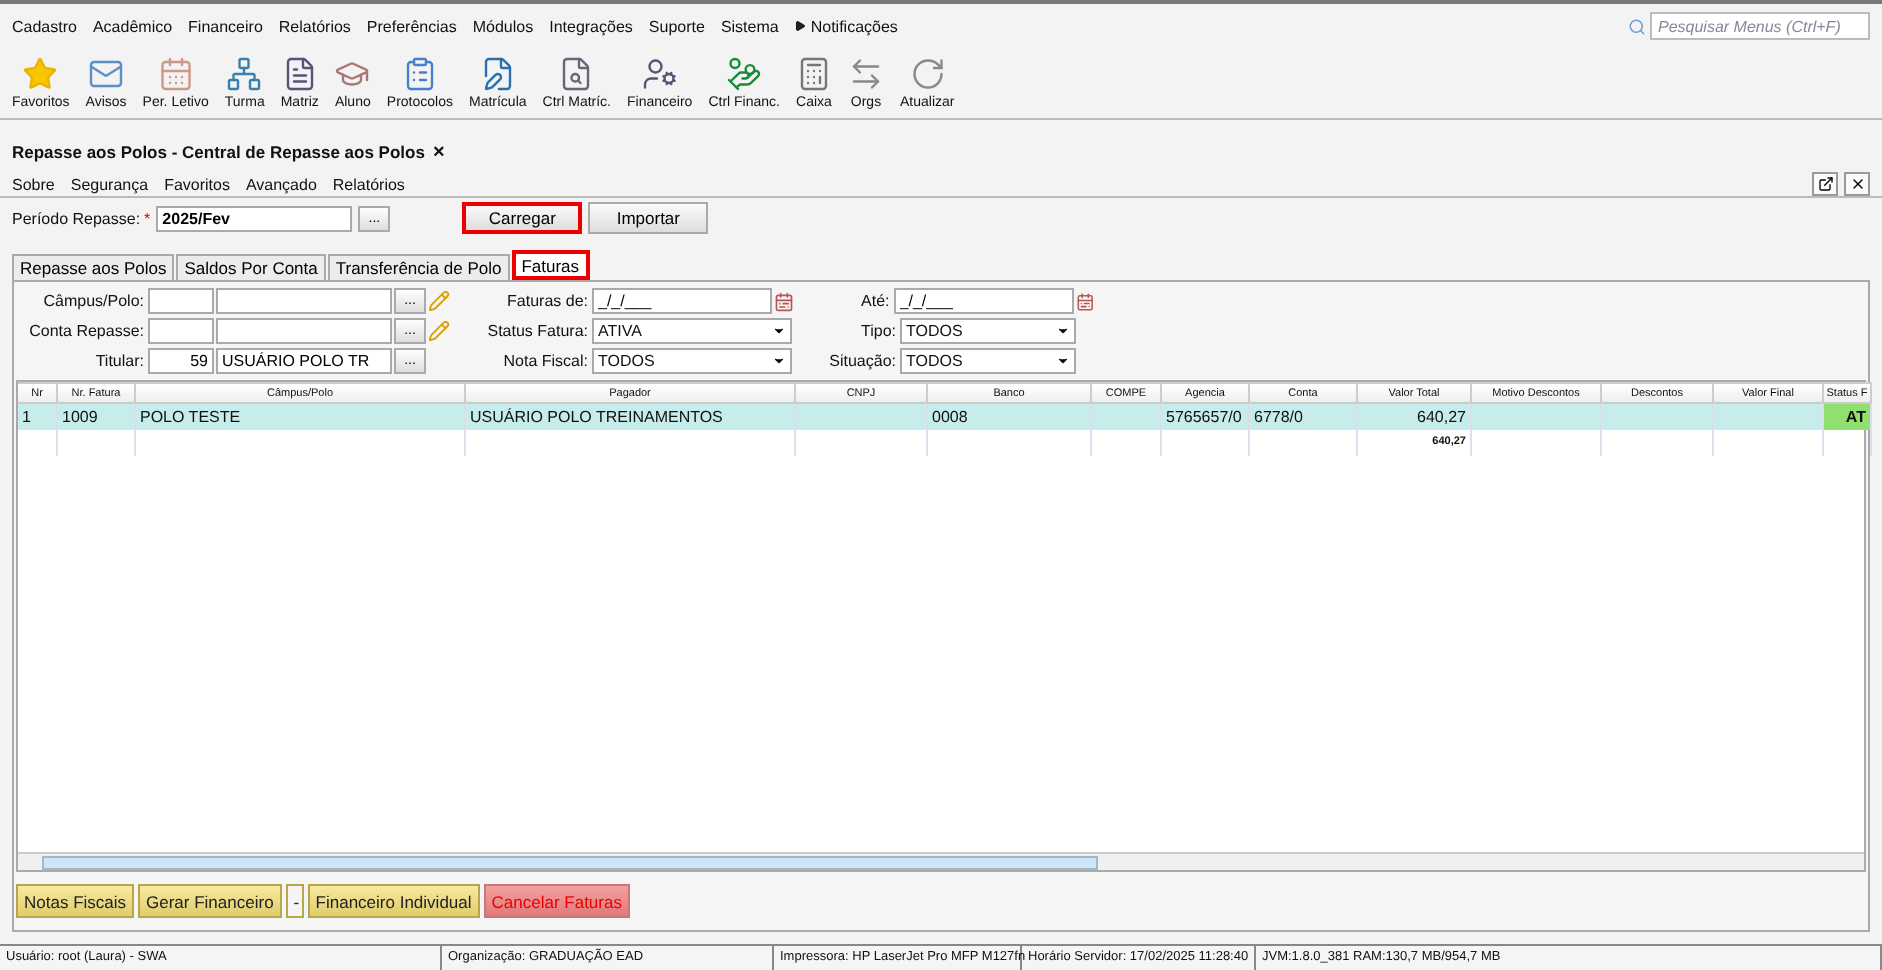 Image resolution: width=1882 pixels, height=970 pixels. I want to click on field-label: Nota Fiscal:, so click(545, 361).